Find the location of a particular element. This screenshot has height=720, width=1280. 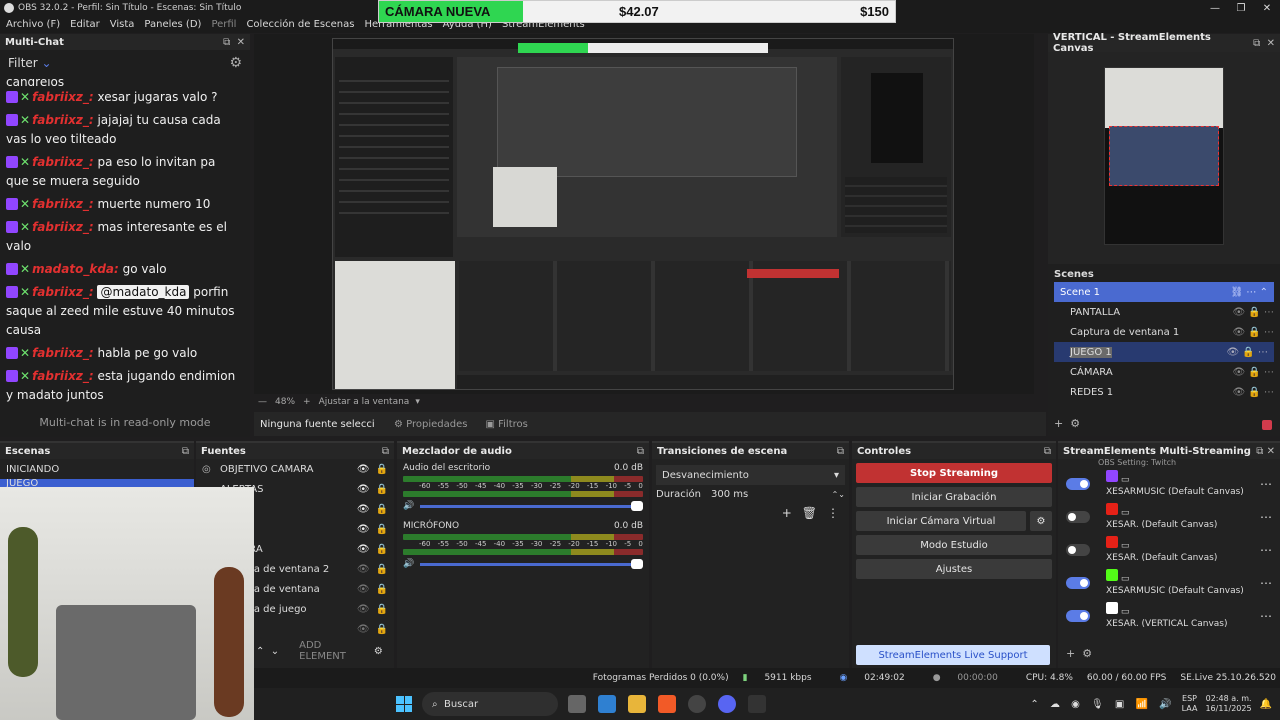

start-recording-button: Iniciar Grabación is located at coordinates (954, 497).